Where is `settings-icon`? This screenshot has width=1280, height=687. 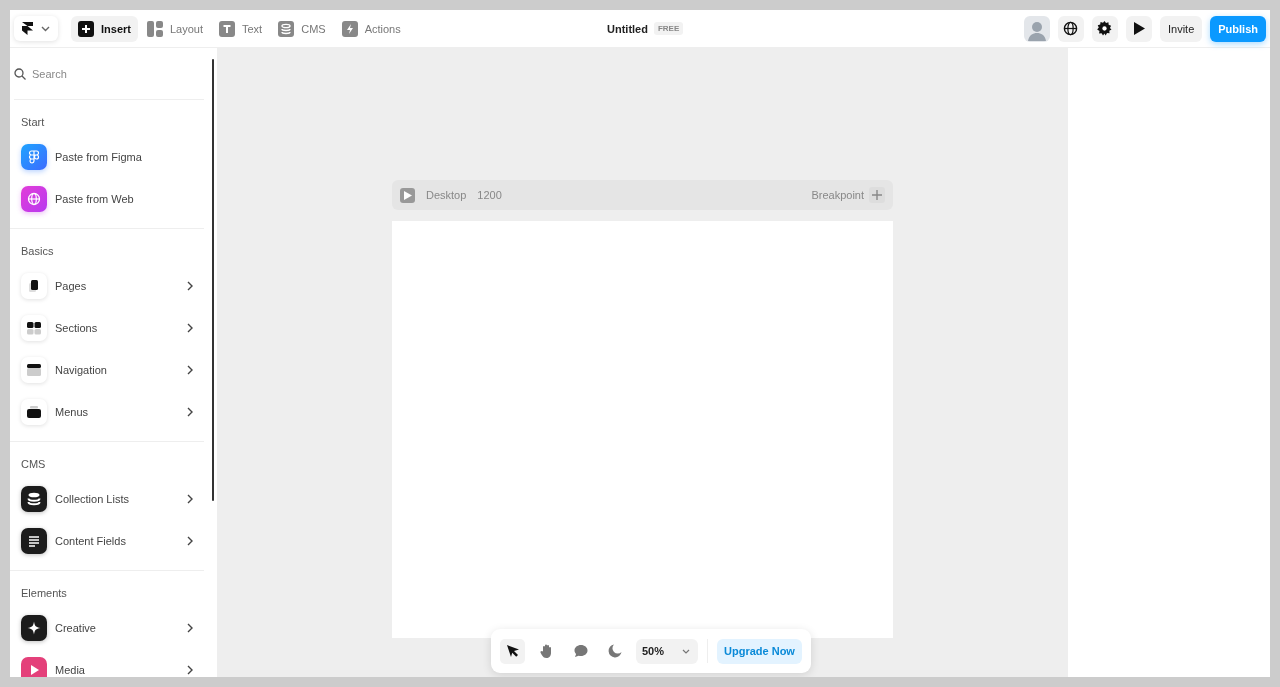 settings-icon is located at coordinates (1105, 28).